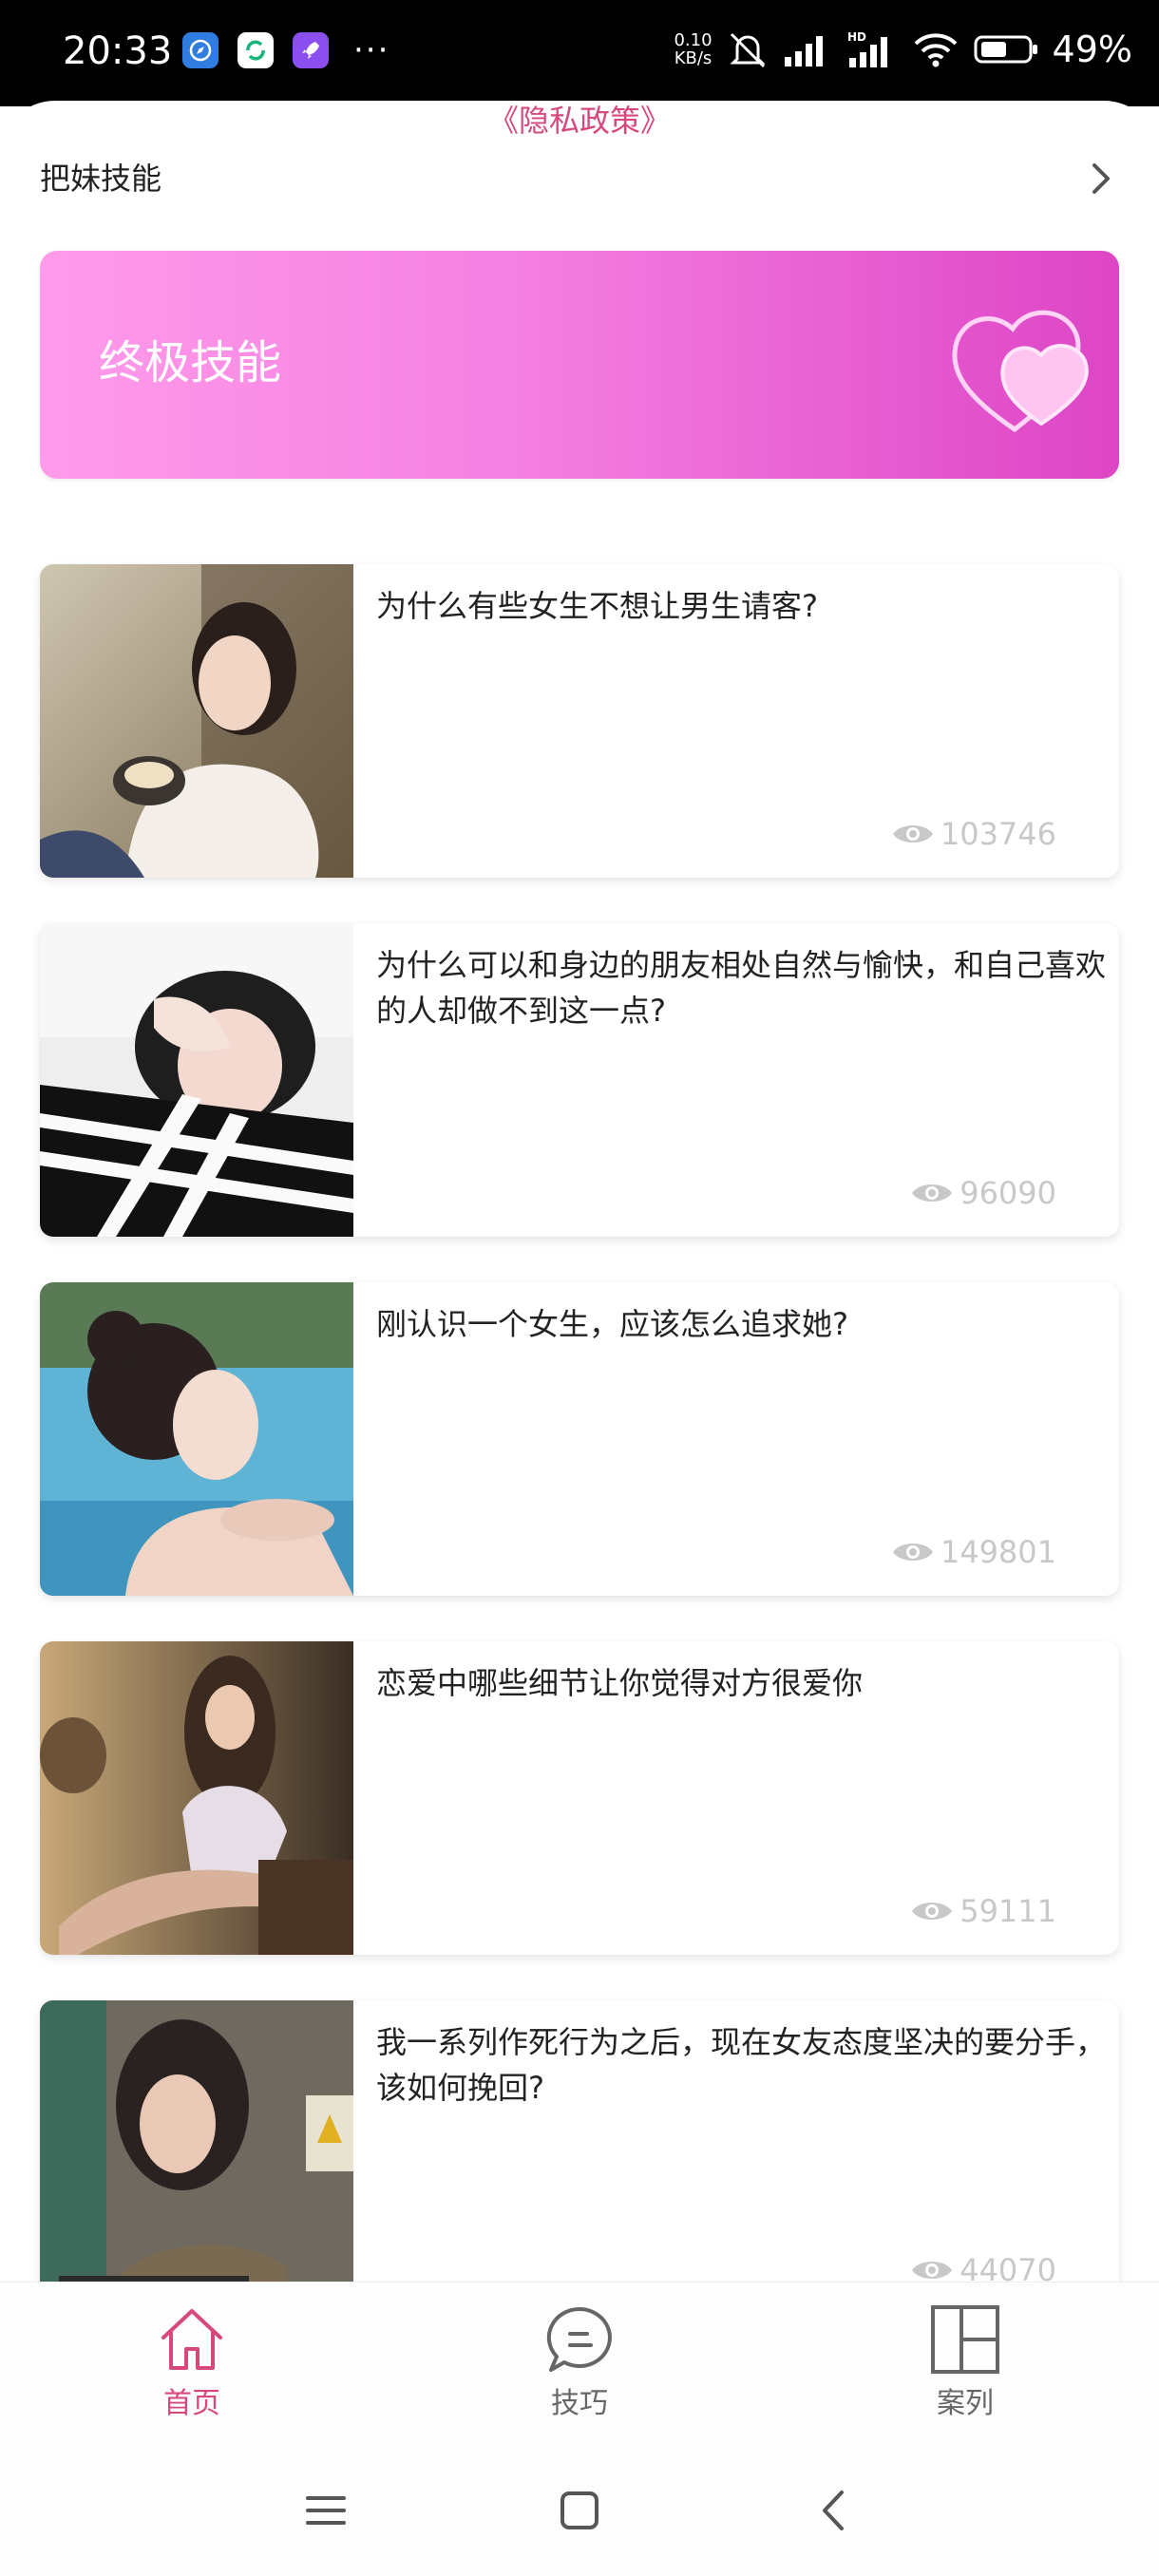  What do you see at coordinates (1101, 178) in the screenshot?
I see `chevron-right-icon` at bounding box center [1101, 178].